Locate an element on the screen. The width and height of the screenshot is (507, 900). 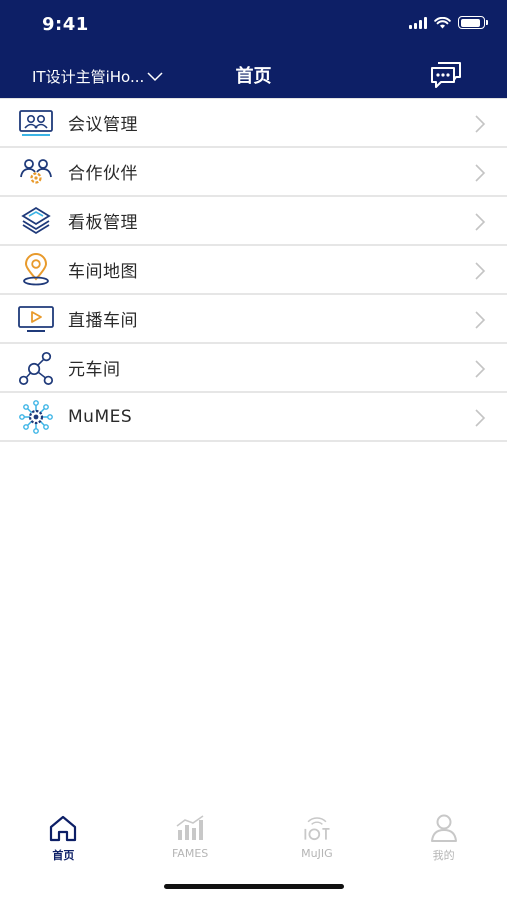
chat-bubbles-icon is located at coordinates (446, 75).